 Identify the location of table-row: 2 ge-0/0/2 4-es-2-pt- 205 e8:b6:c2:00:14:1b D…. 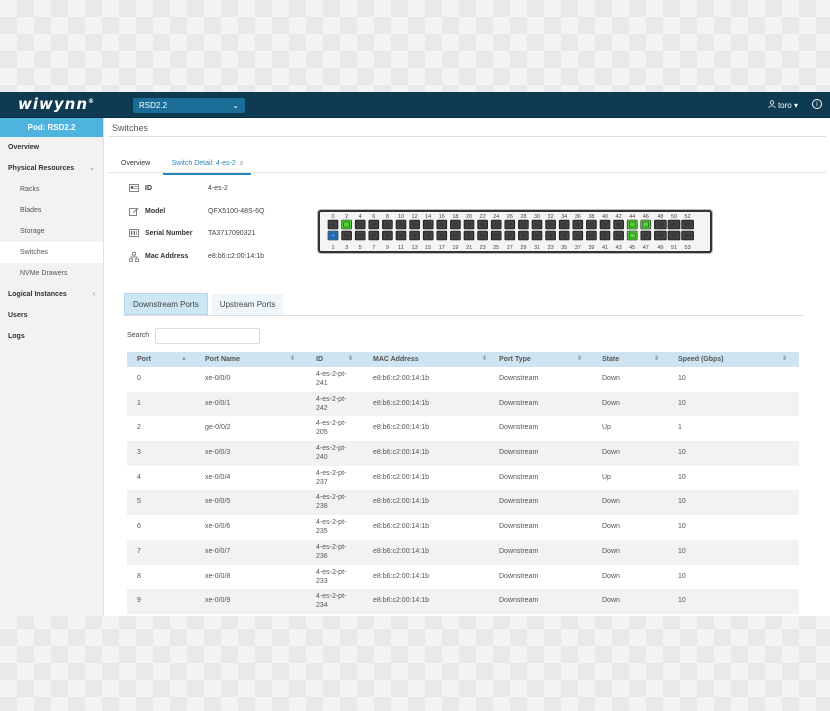
(463, 428).